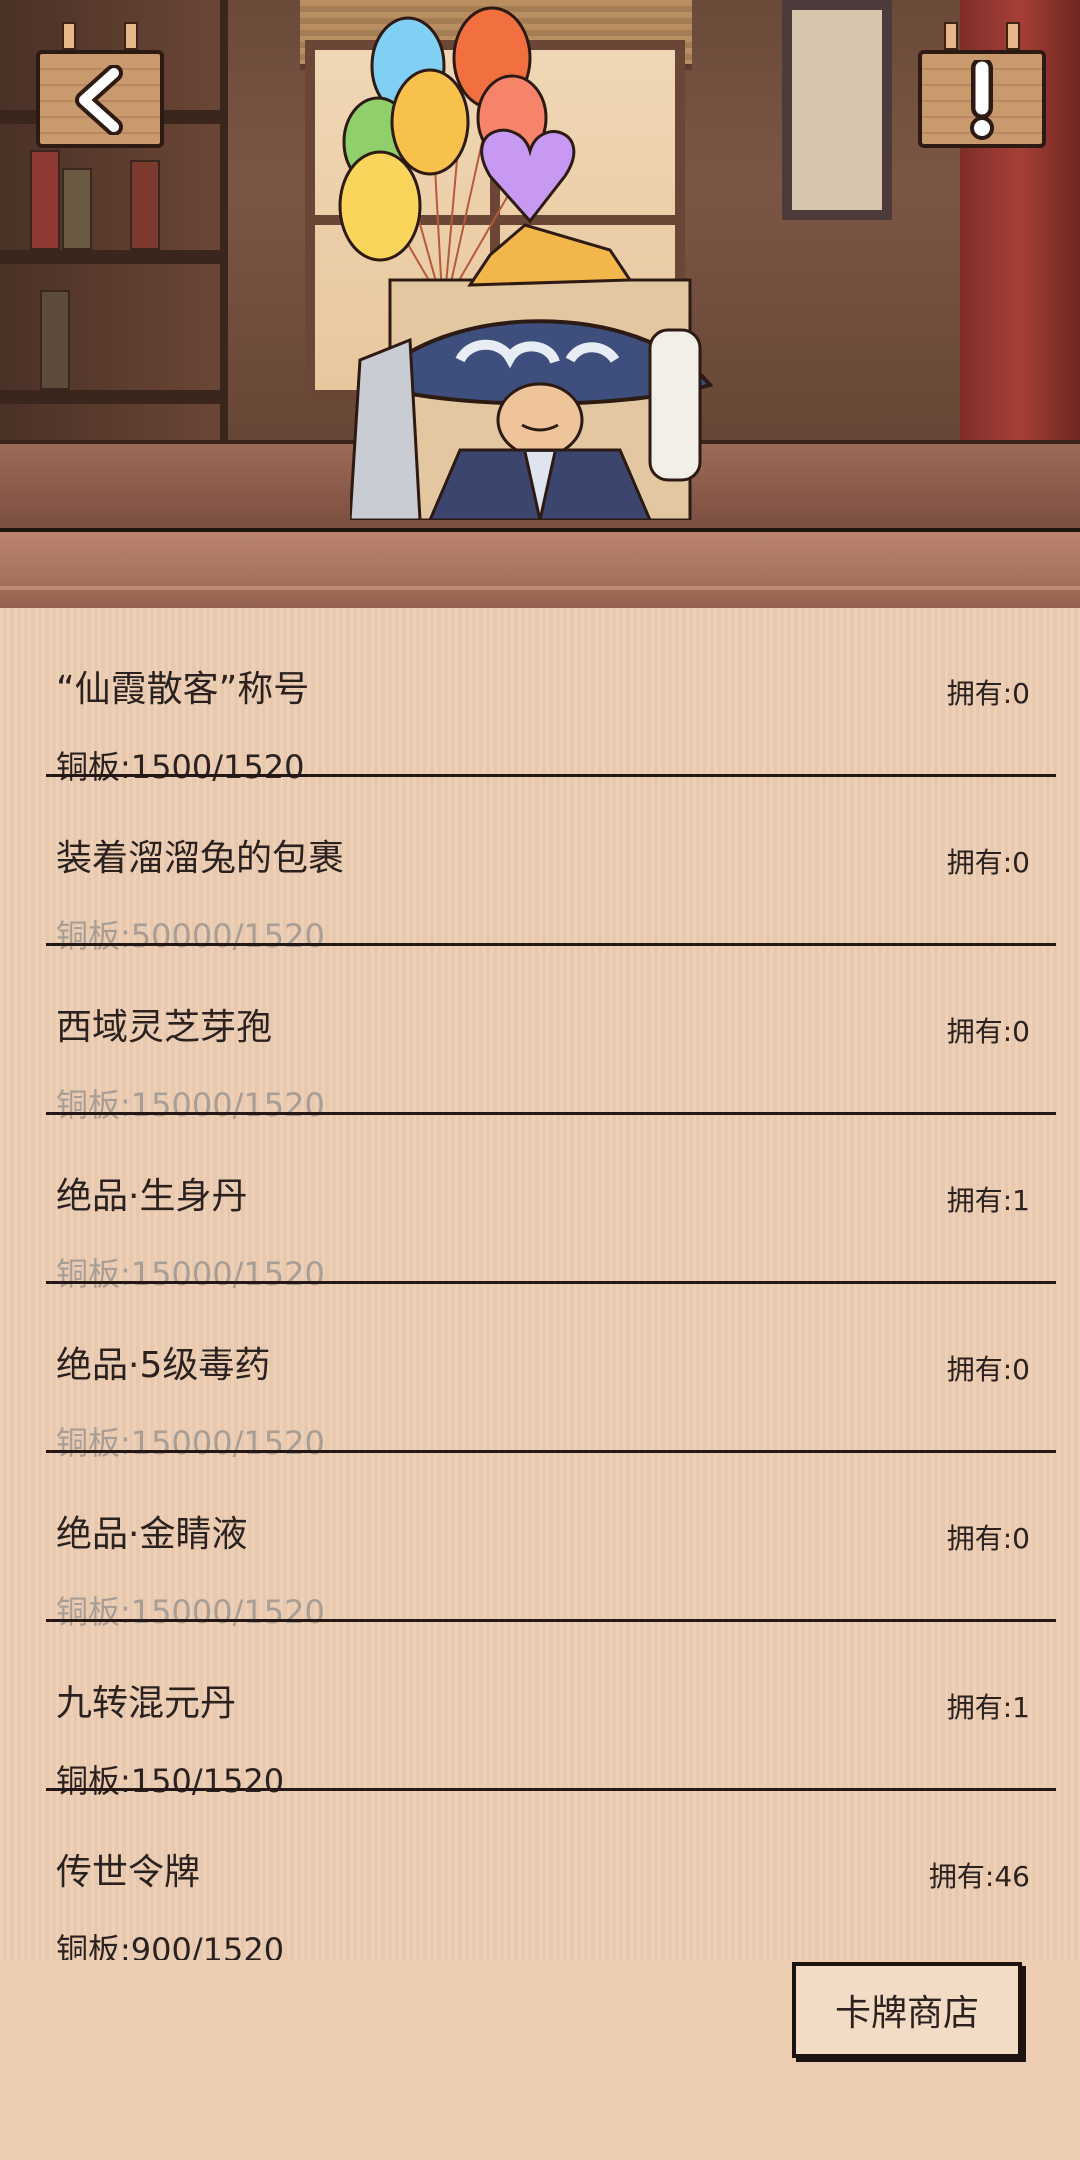 The image size is (1080, 2160). What do you see at coordinates (540, 697) in the screenshot?
I see `shop-item-row: “仙霞散客”称号 拥有:0 铜板:1500/1520` at bounding box center [540, 697].